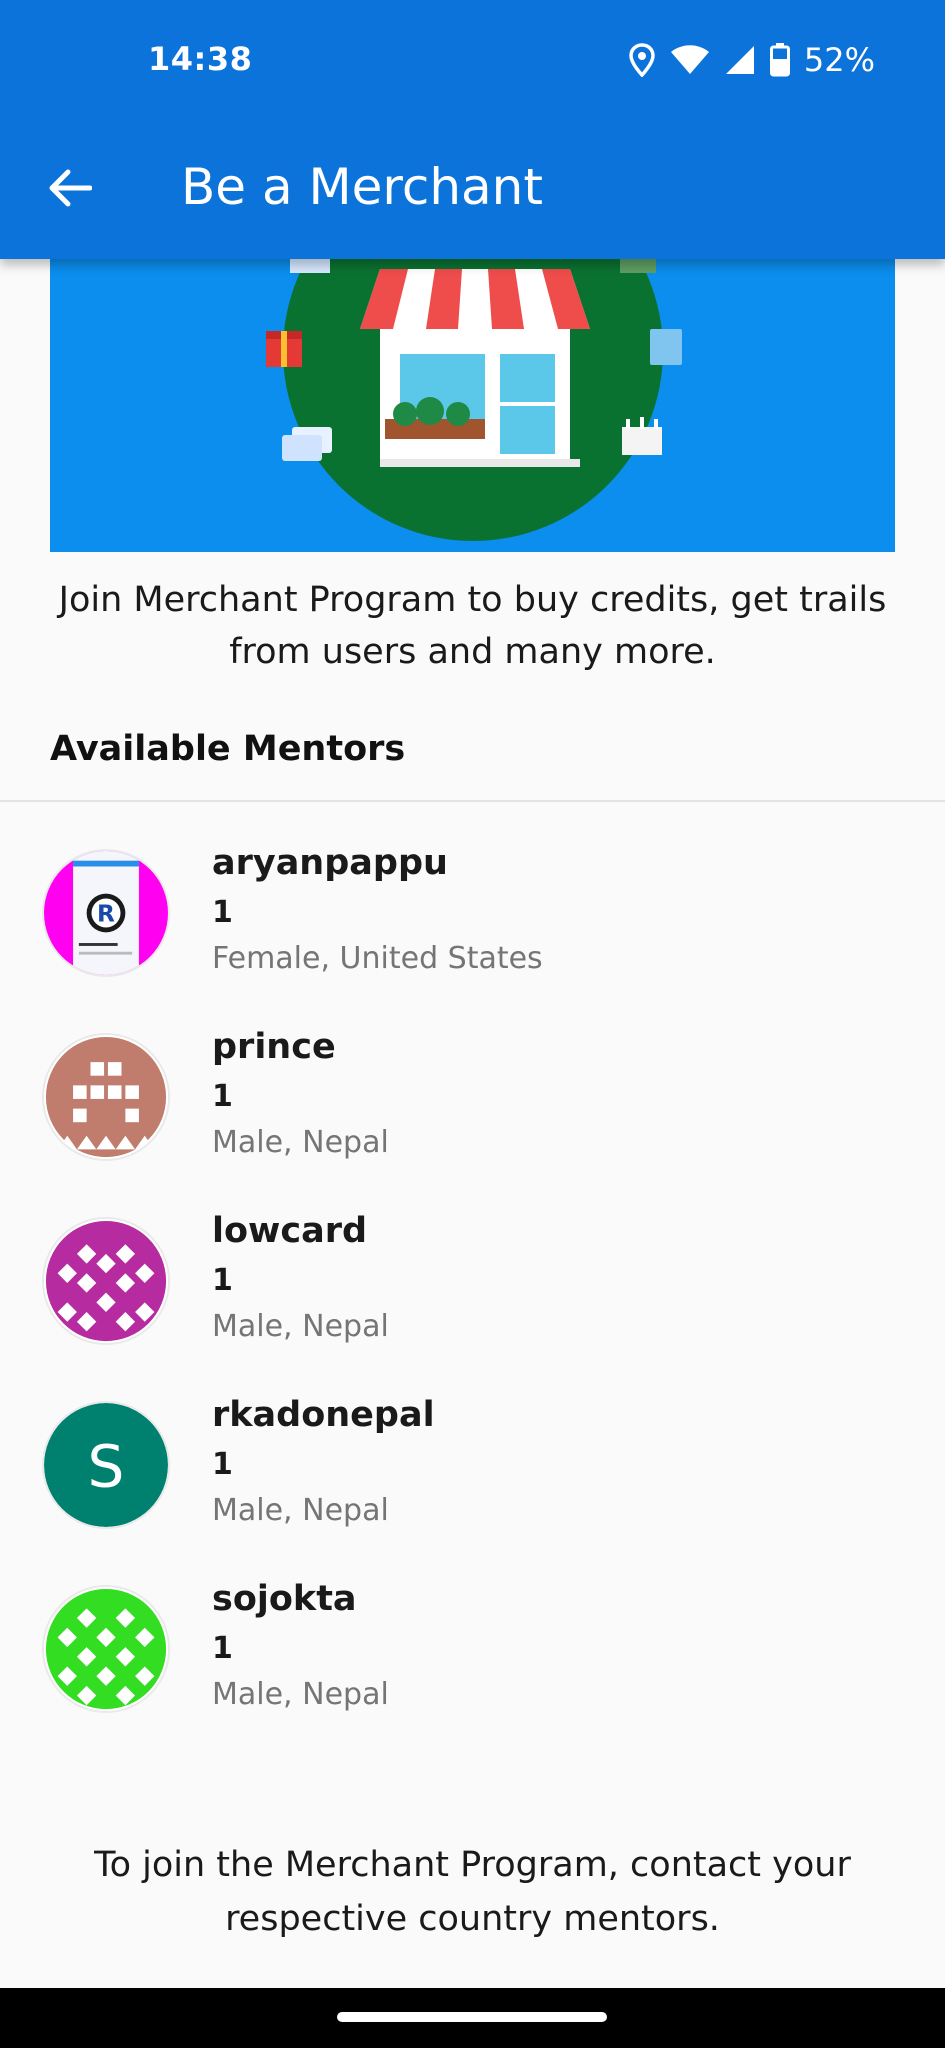  I want to click on merchant-banner, so click(472, 405).